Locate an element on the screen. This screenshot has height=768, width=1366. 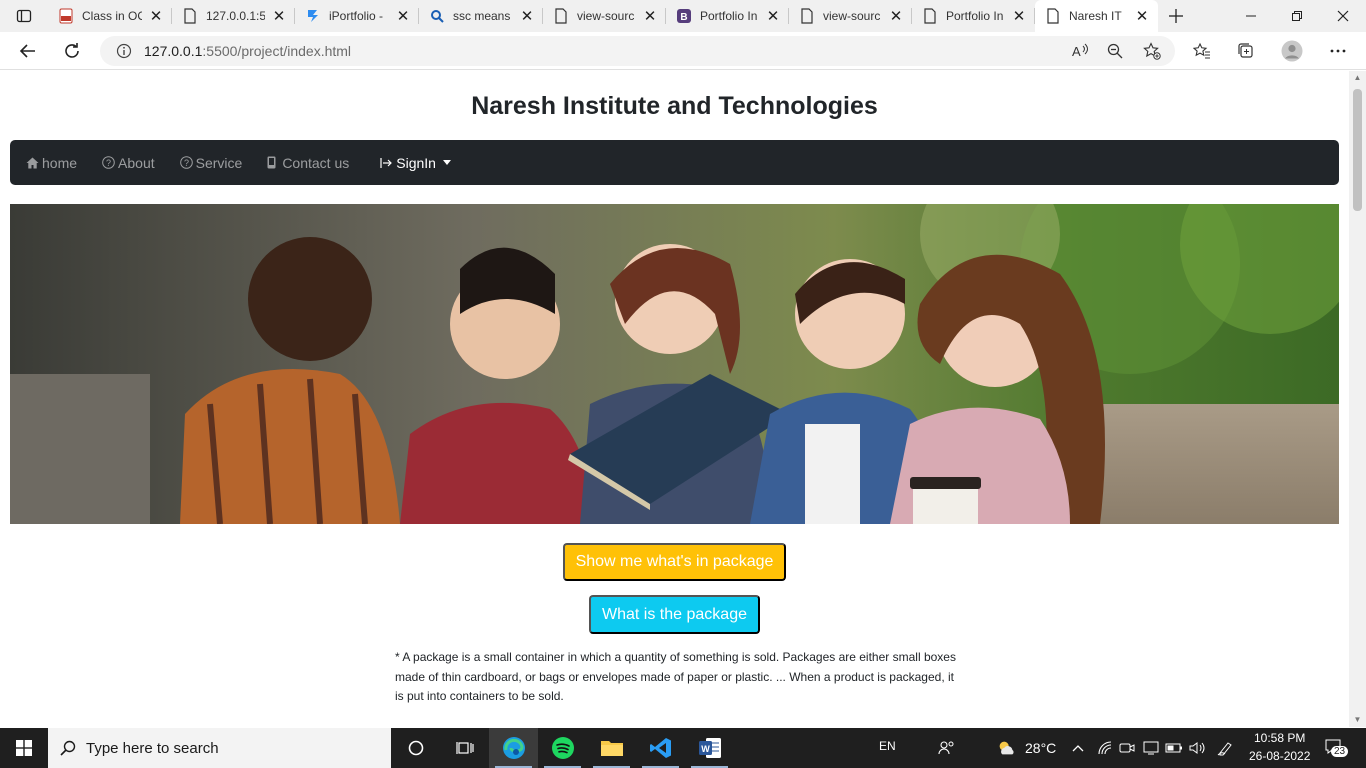
pen-icon is located at coordinates (1226, 748).